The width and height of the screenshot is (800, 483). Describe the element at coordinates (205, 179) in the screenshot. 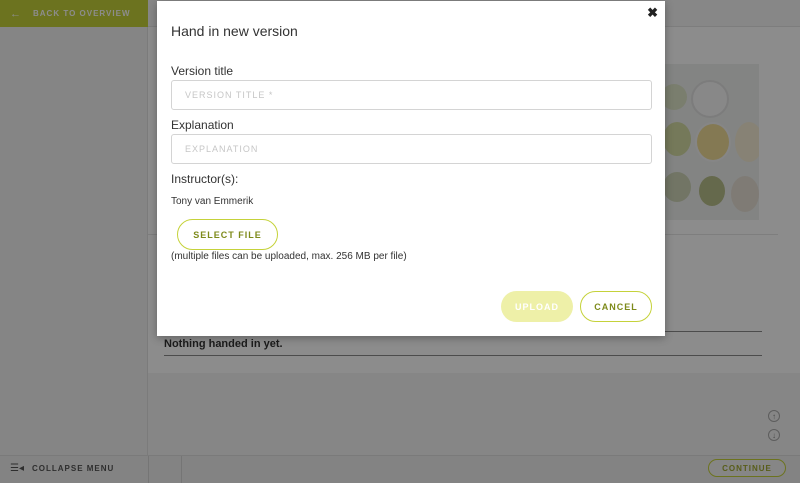

I see `instructors-label: Instructor(s):` at that location.